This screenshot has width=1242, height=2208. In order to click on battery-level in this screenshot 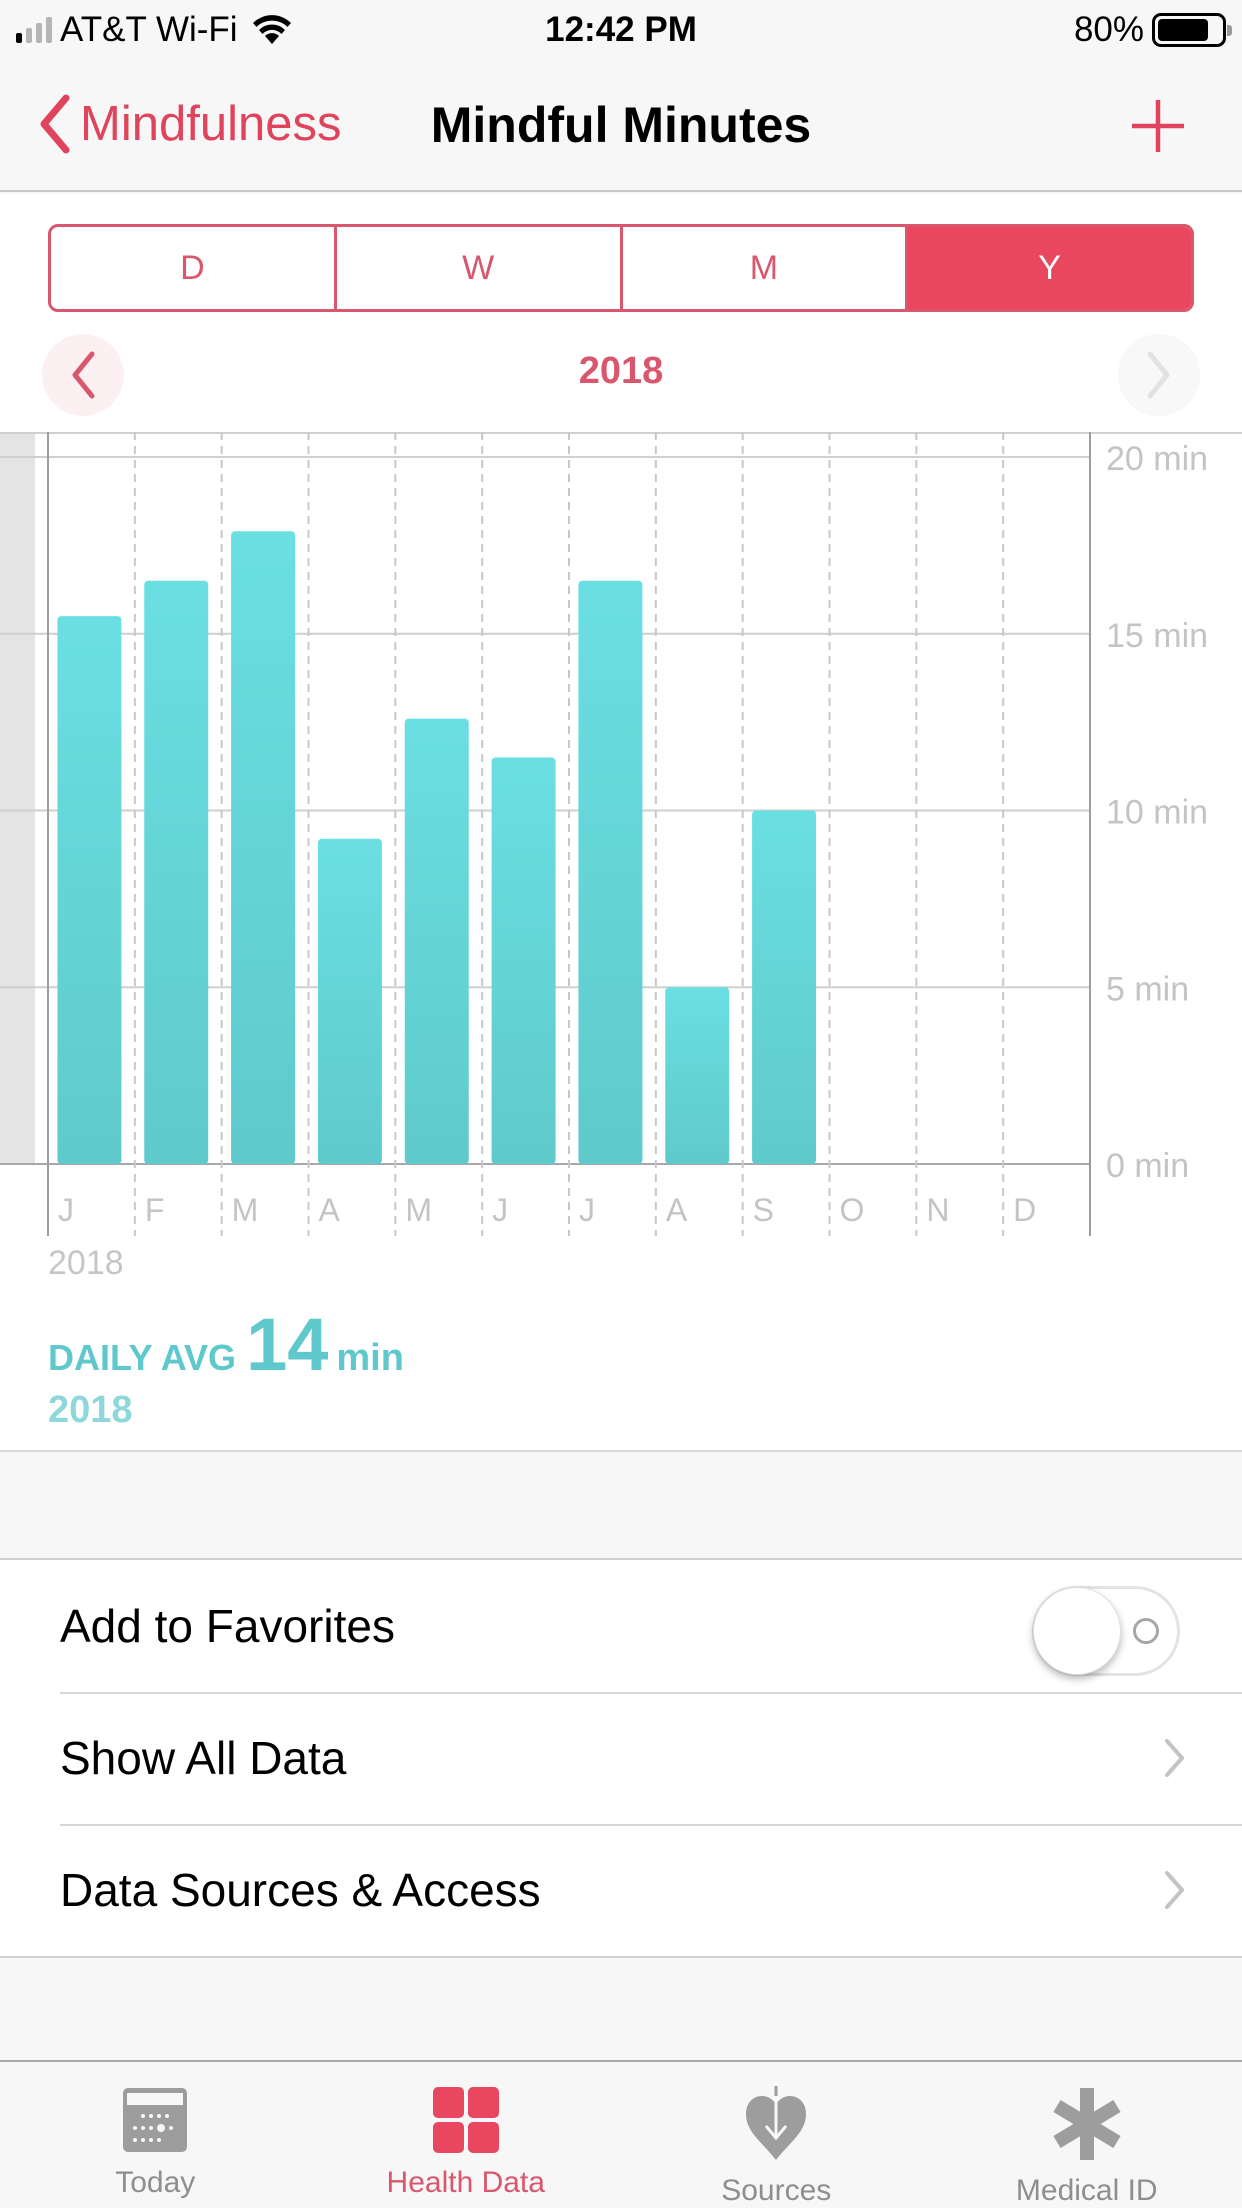, I will do `click(1183, 30)`.